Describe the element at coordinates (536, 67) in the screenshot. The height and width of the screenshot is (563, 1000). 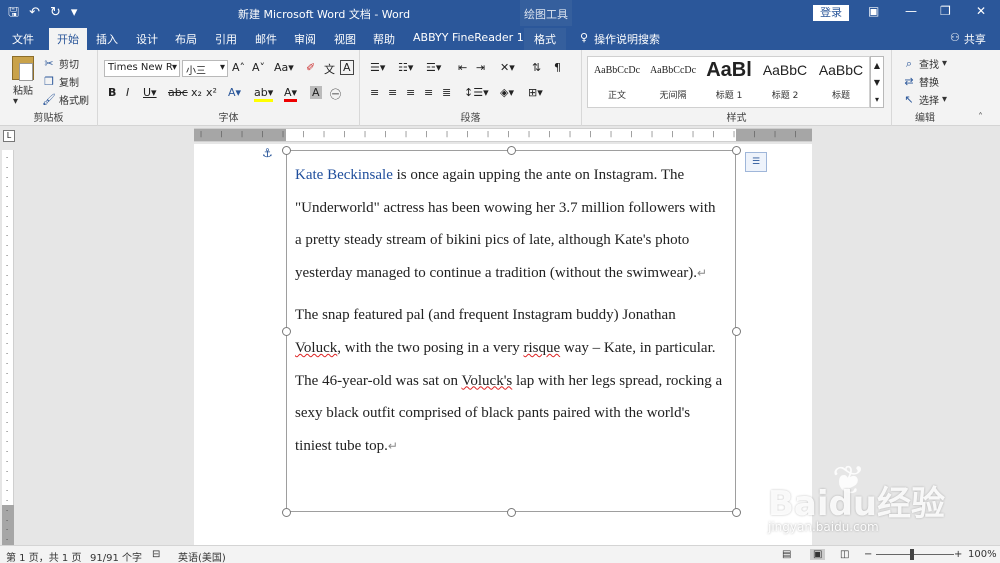
I see `sort-icon: ⇅` at that location.